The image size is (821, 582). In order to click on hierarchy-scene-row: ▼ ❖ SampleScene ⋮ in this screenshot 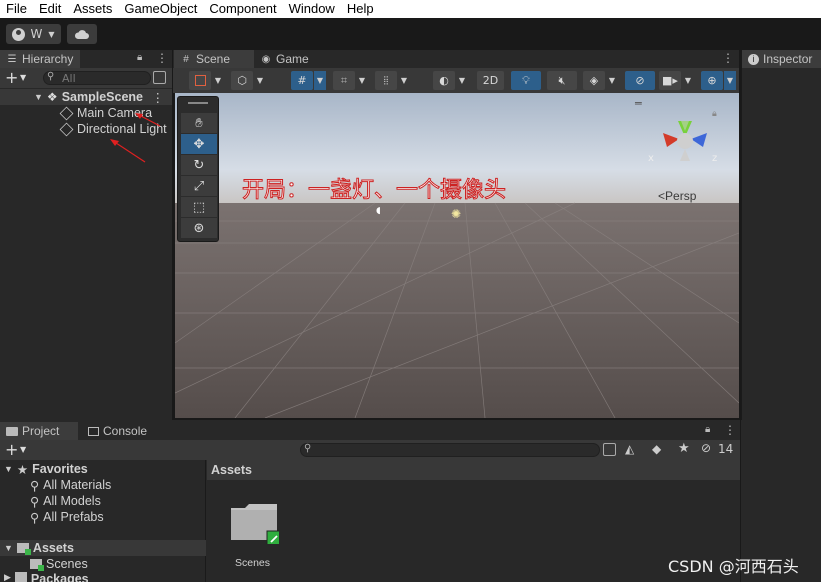, I will do `click(86, 97)`.